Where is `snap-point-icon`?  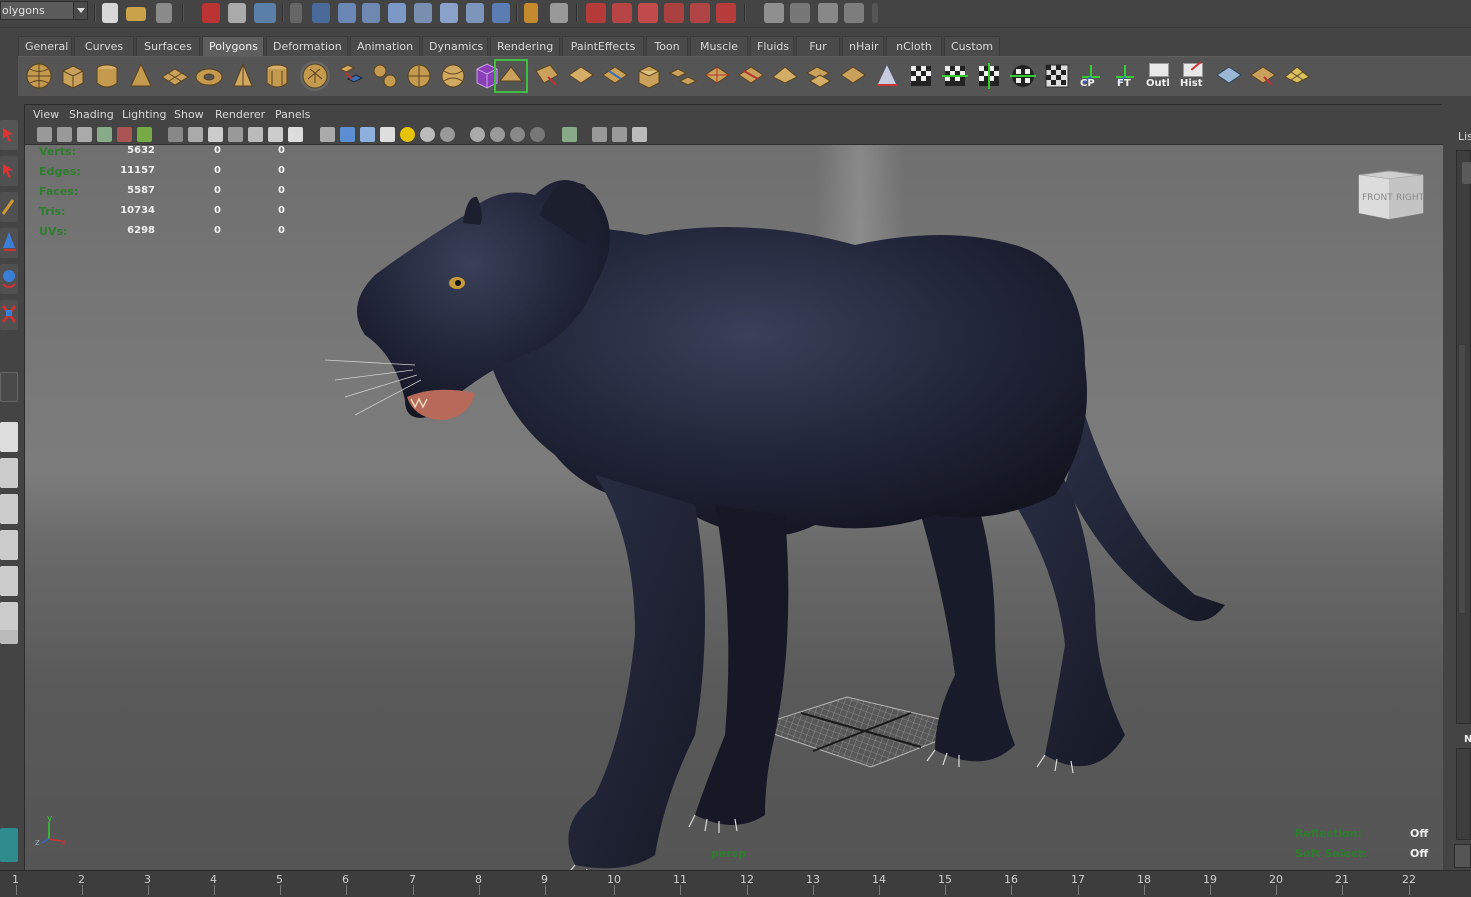
snap-point-icon is located at coordinates (648, 13).